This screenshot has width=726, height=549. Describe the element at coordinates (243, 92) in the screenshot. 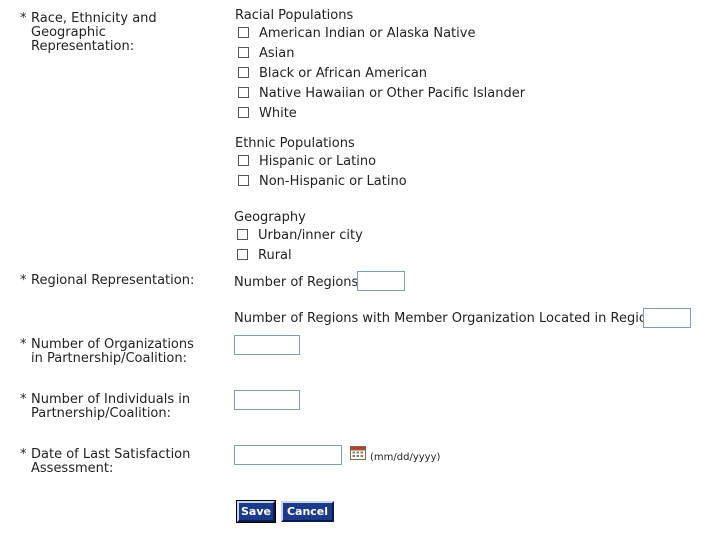

I see `checkbox-native-hawaiian` at that location.